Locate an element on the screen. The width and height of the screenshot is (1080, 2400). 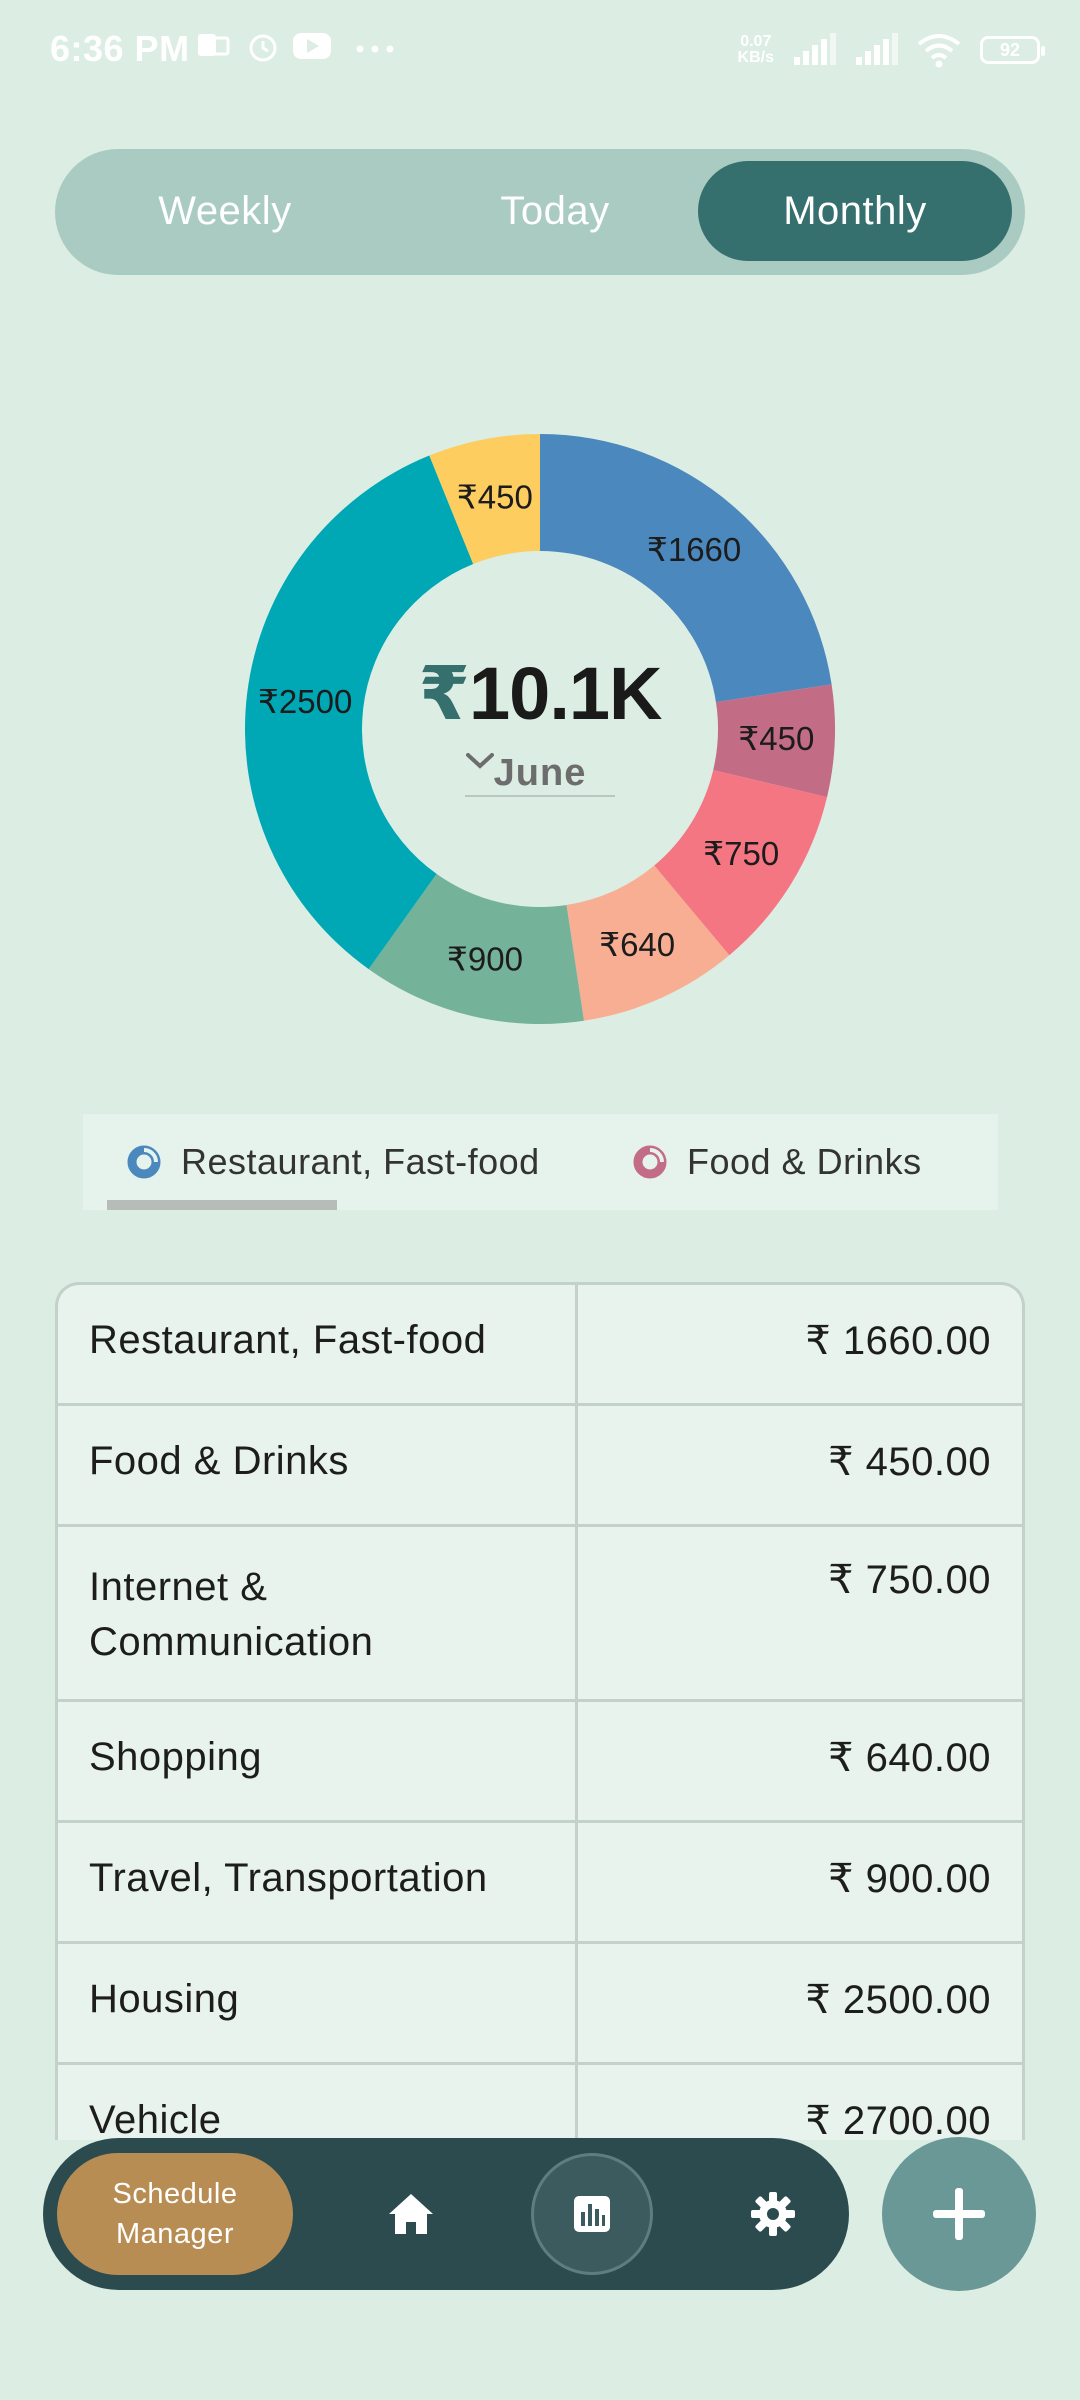
category-tab-label: Restaurant, Fast-food is located at coordinates (360, 1161).